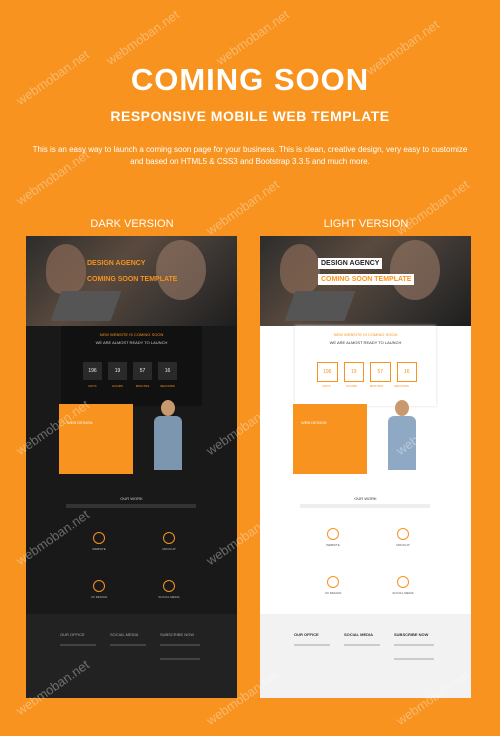 The image size is (500, 736). I want to click on dark-version-label: DARK VERSION, so click(132, 224).